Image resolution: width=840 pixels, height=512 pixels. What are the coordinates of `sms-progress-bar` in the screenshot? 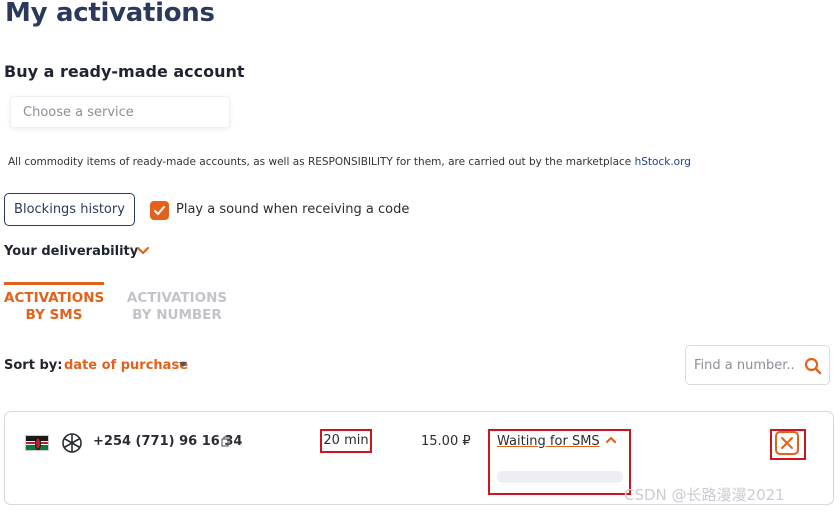 It's located at (560, 477).